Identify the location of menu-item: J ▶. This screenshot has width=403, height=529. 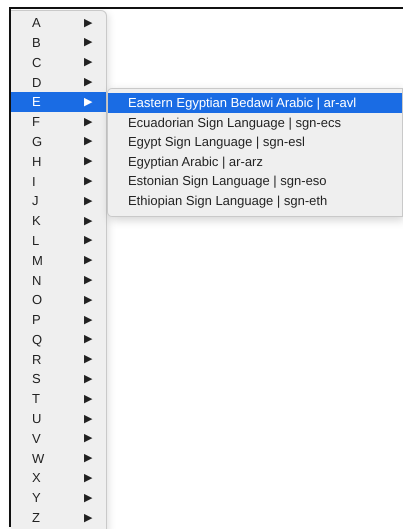
(58, 201).